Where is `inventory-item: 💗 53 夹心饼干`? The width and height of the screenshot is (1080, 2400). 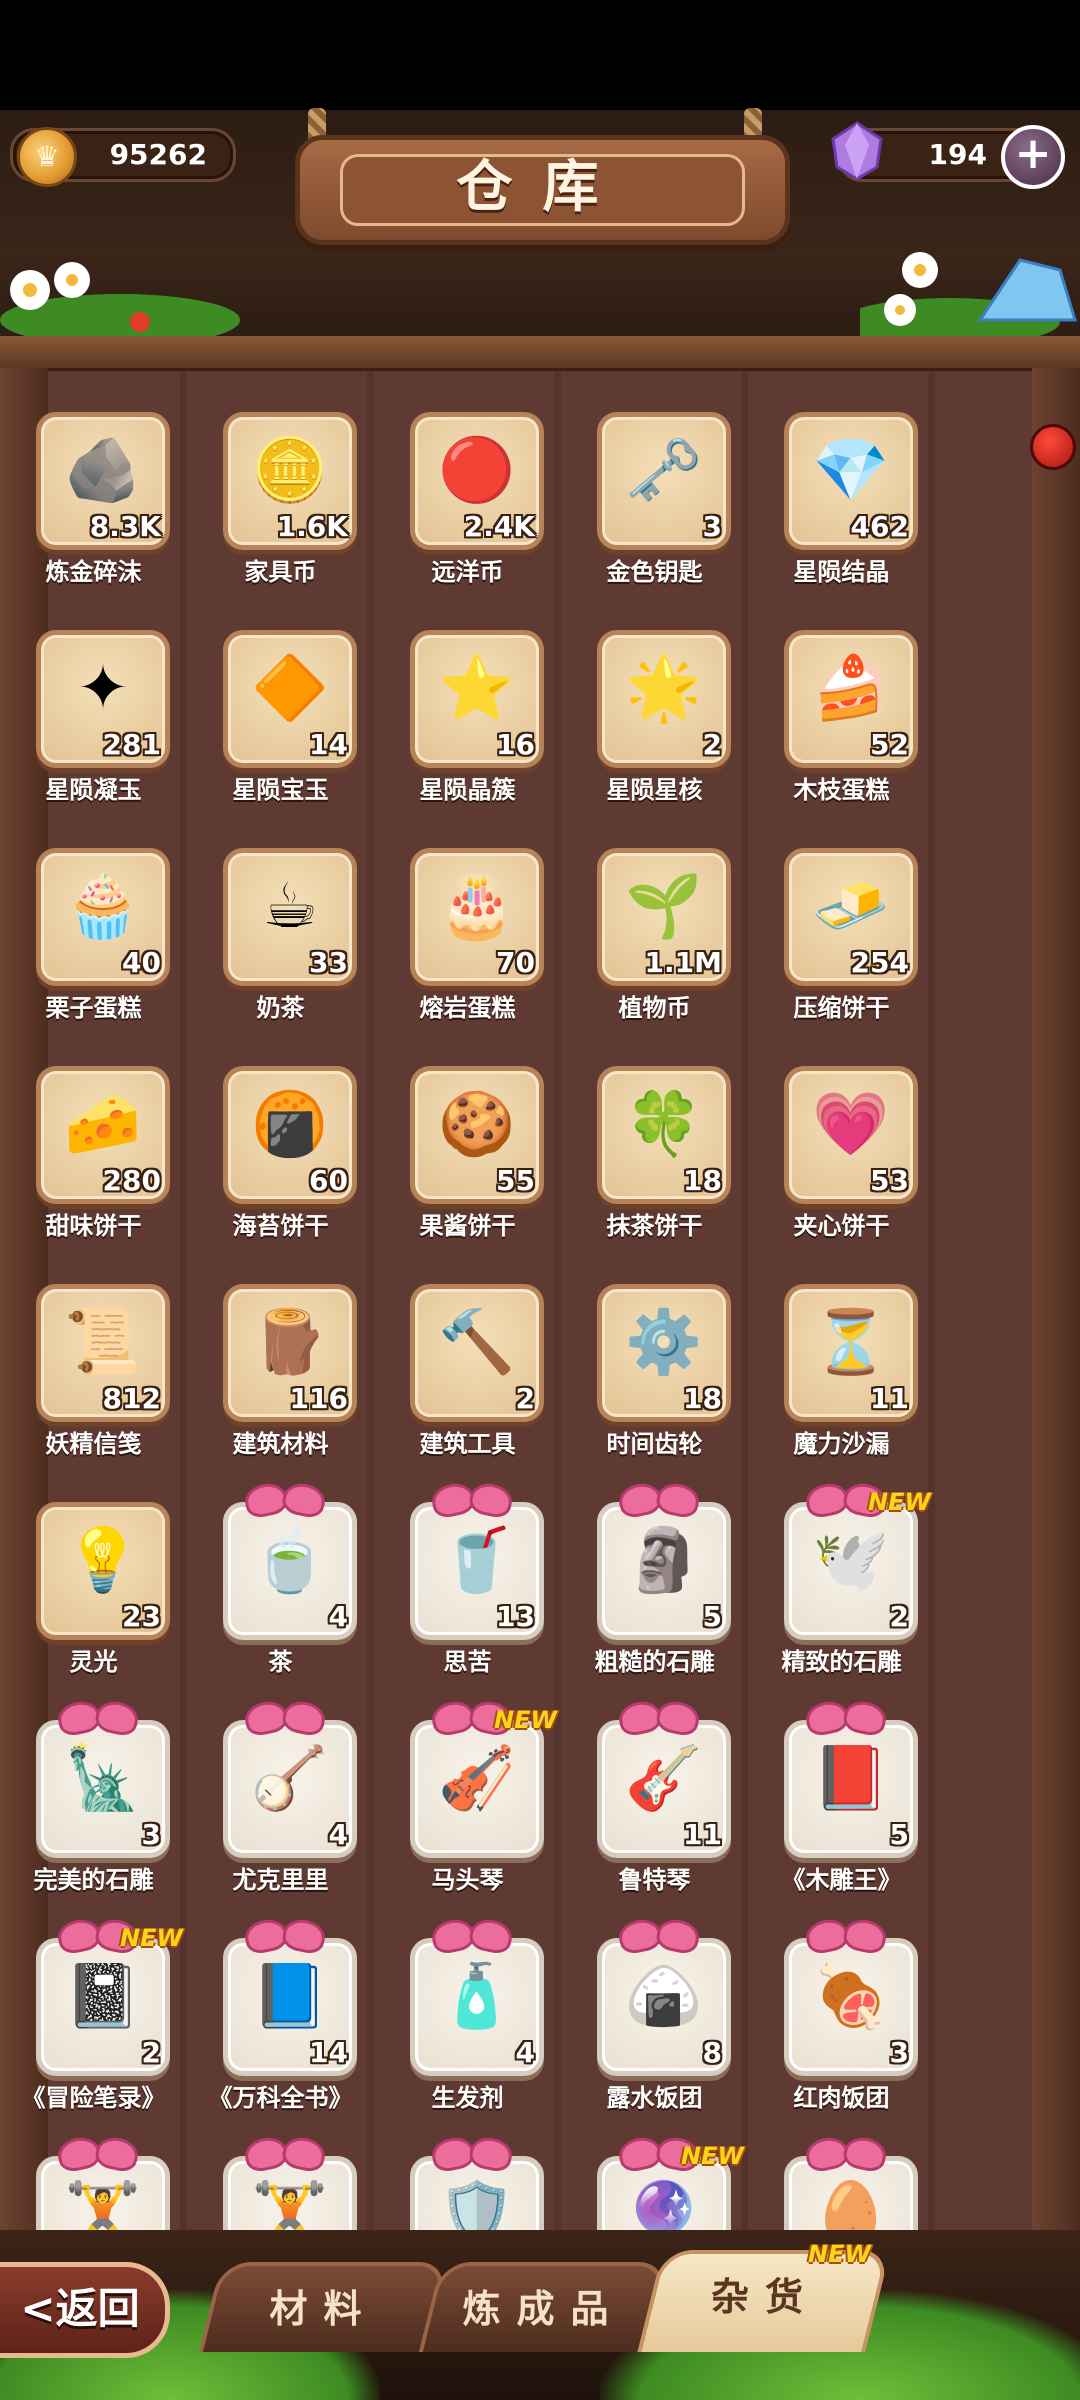 inventory-item: 💗 53 夹心饼干 is located at coordinates (841, 1167).